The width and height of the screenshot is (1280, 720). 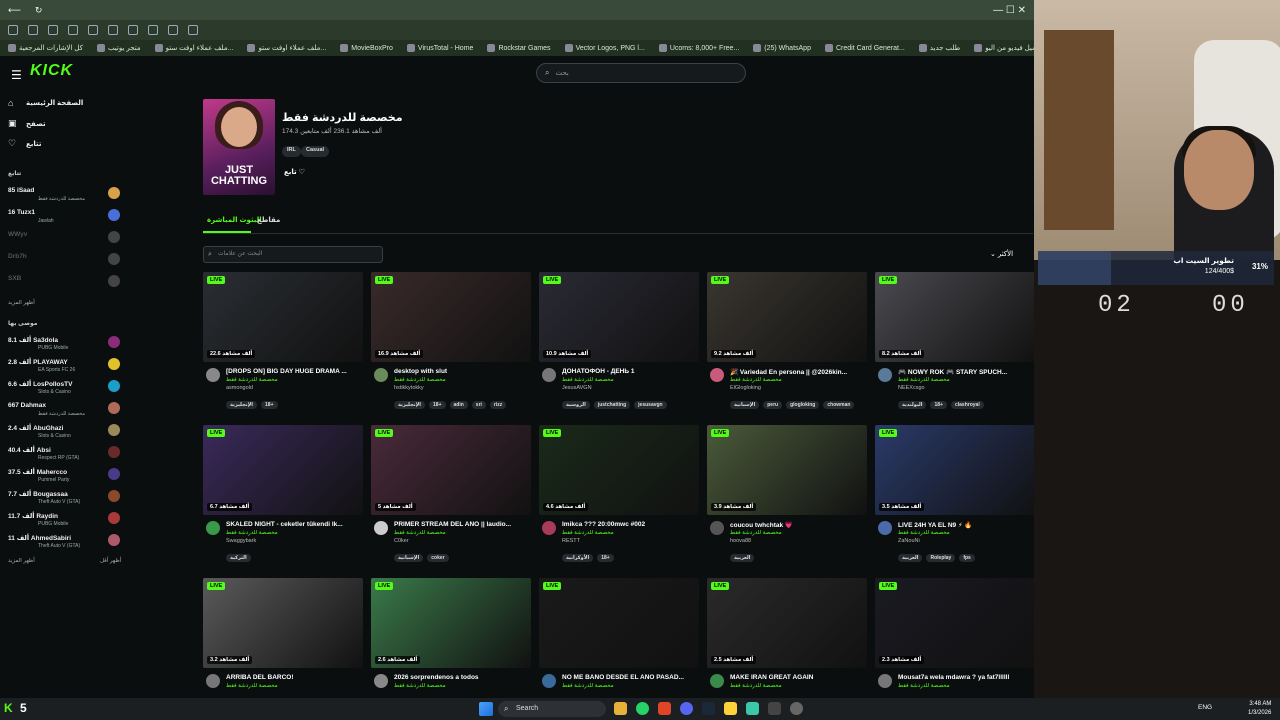 I want to click on stream-tag: chowman, so click(x=839, y=405).